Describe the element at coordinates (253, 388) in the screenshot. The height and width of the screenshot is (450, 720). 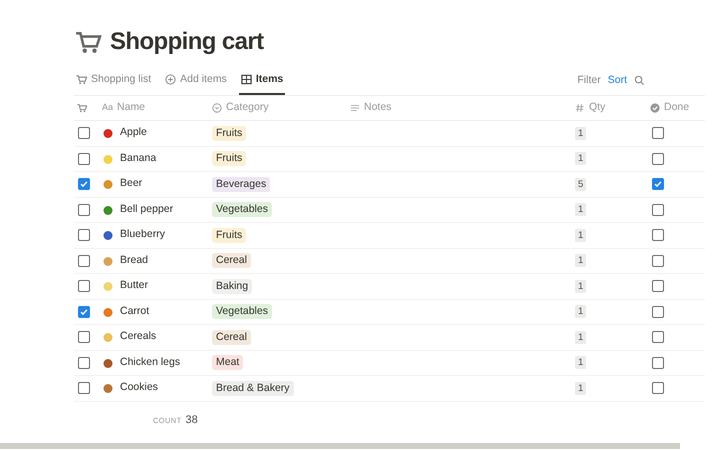
I see `category-tag: Bread & Bakery` at that location.